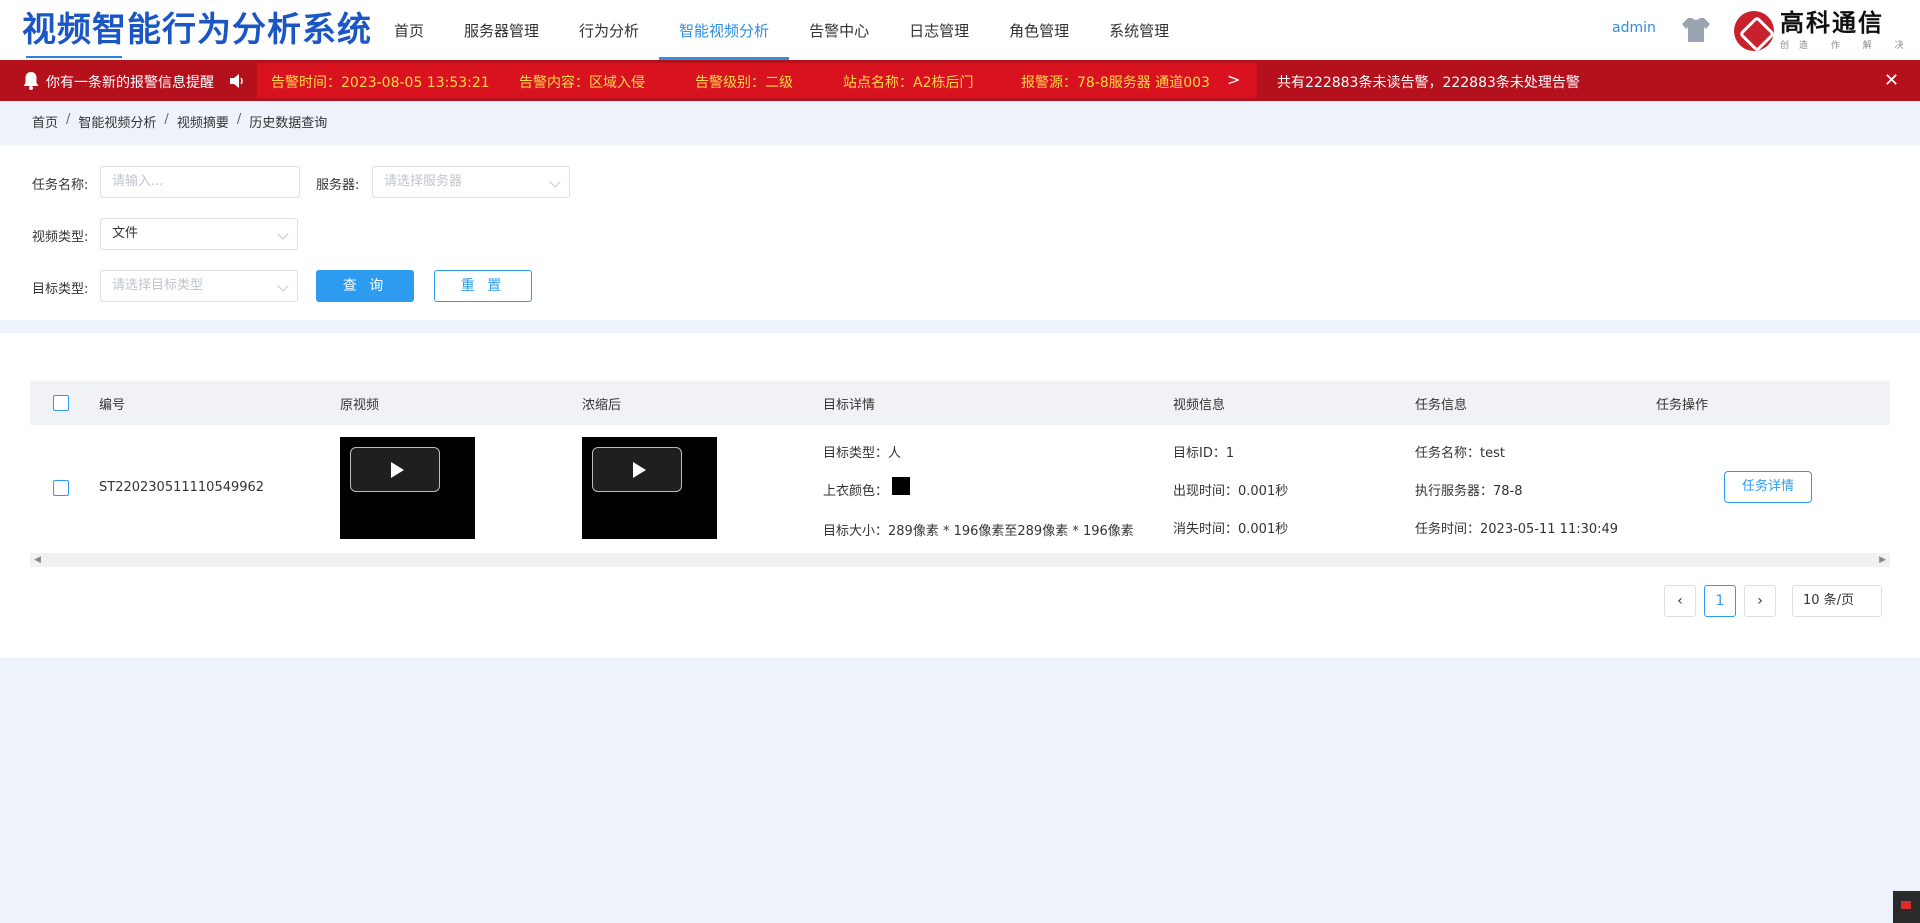 This screenshot has height=923, width=1920. I want to click on query-button: 查 询, so click(365, 286).